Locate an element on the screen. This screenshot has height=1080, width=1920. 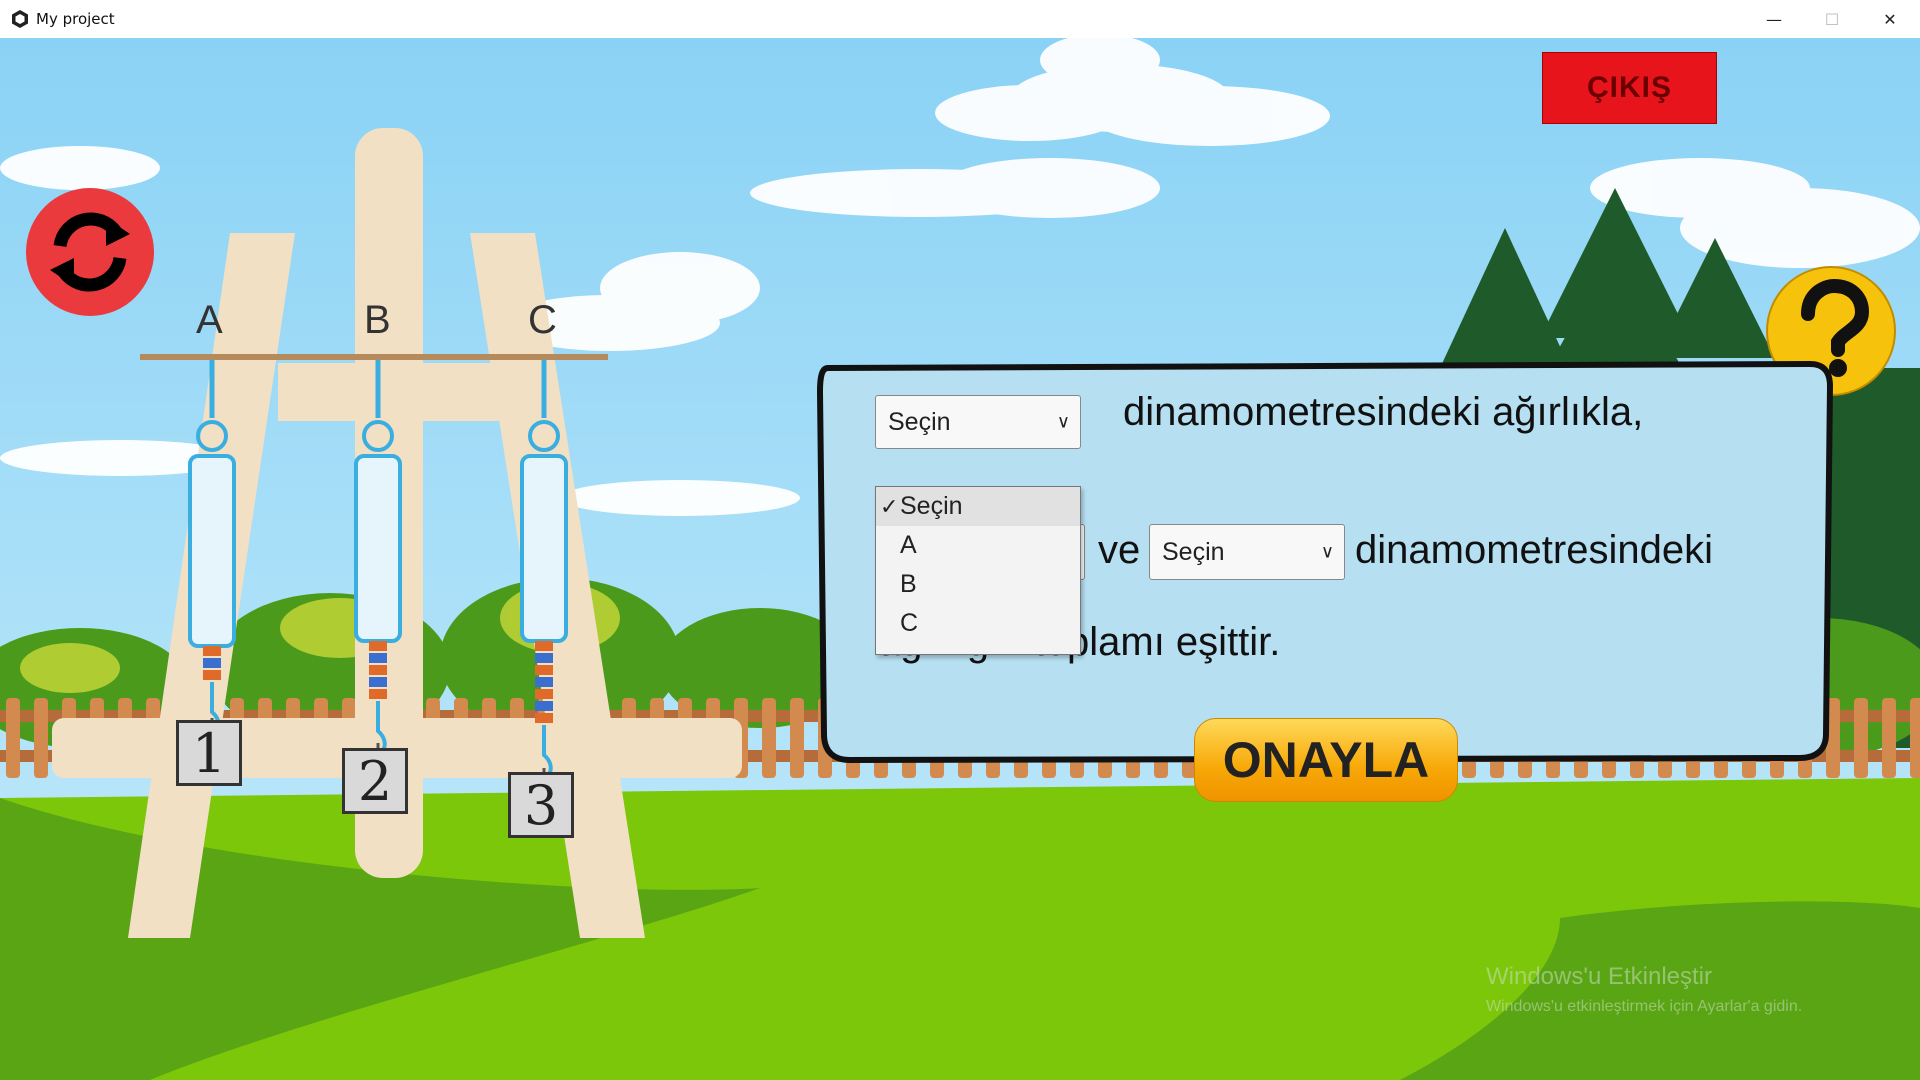
activation-watermark-title: Windows'u Etkinleştir is located at coordinates (1599, 976).